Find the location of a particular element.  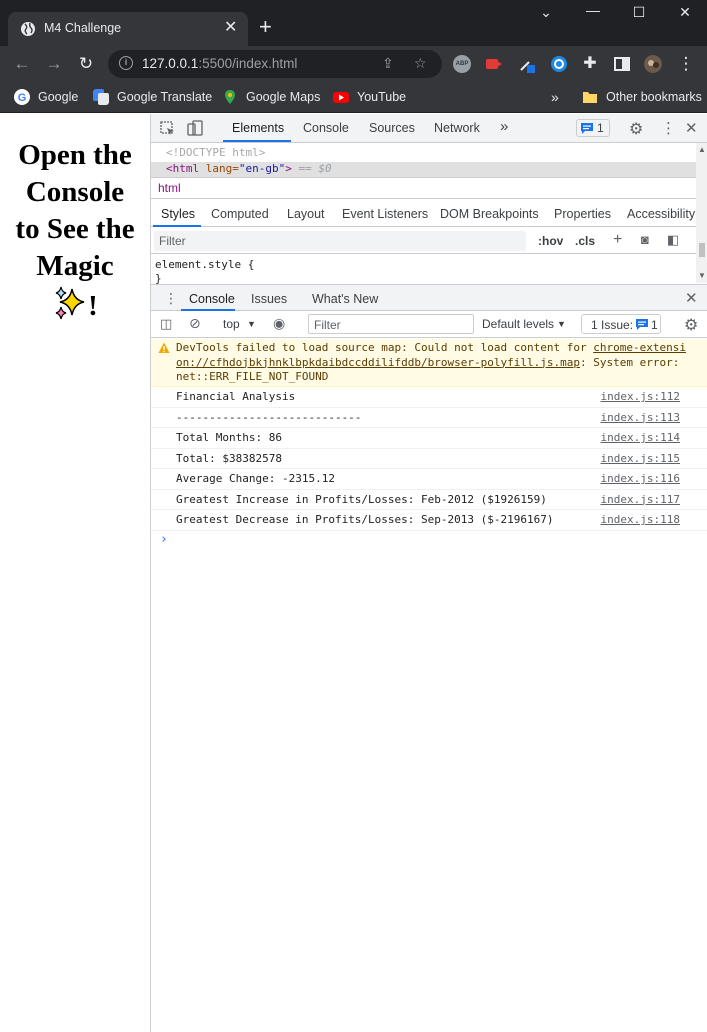

tab-elements: Elements is located at coordinates (258, 128).